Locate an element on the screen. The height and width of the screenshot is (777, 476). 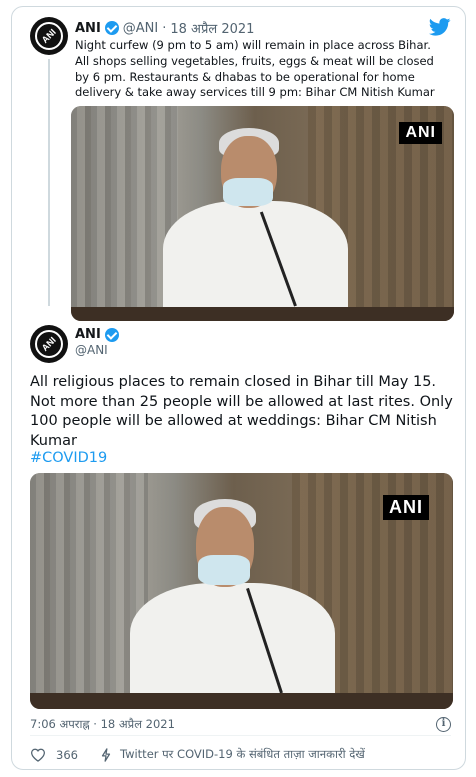
thread-connector-line is located at coordinates (49, 182).